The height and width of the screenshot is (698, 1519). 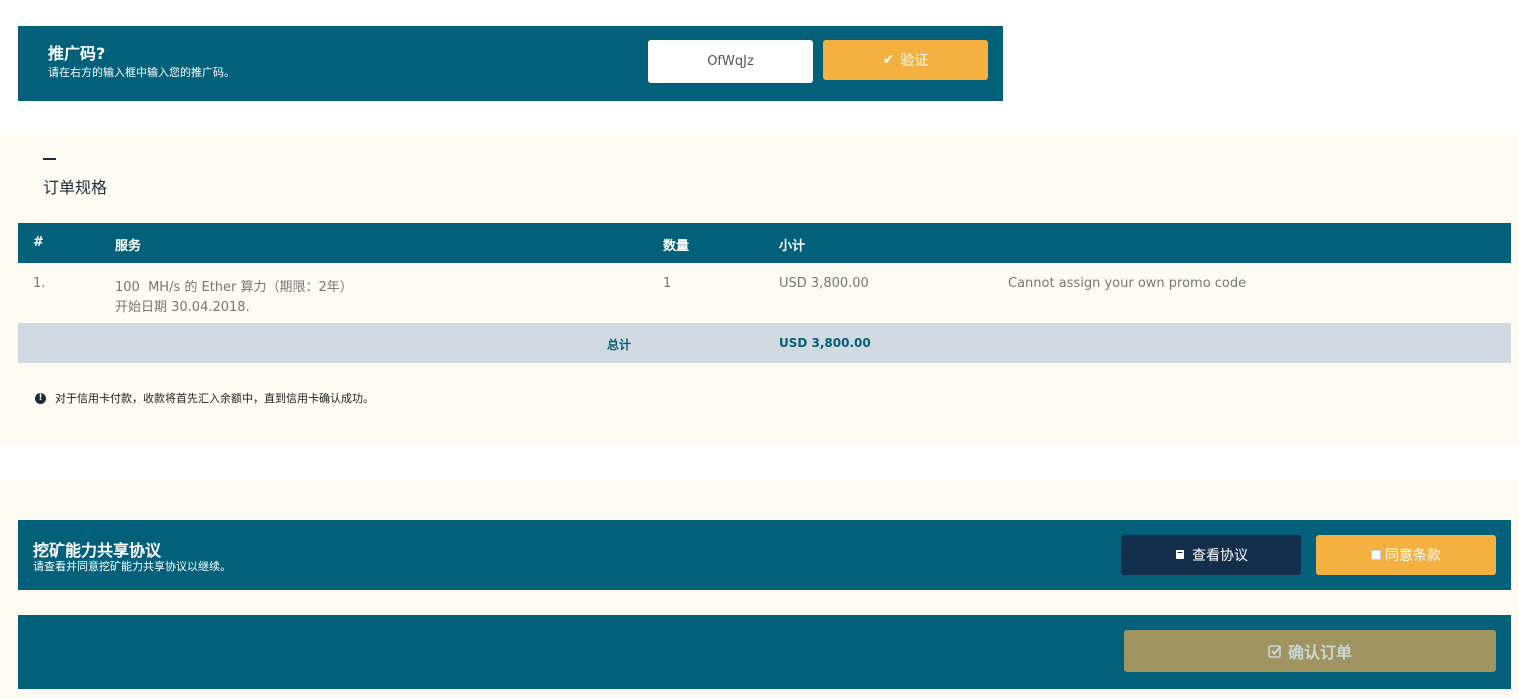 I want to click on view-agreement-button: 查看协议, so click(x=1211, y=555).